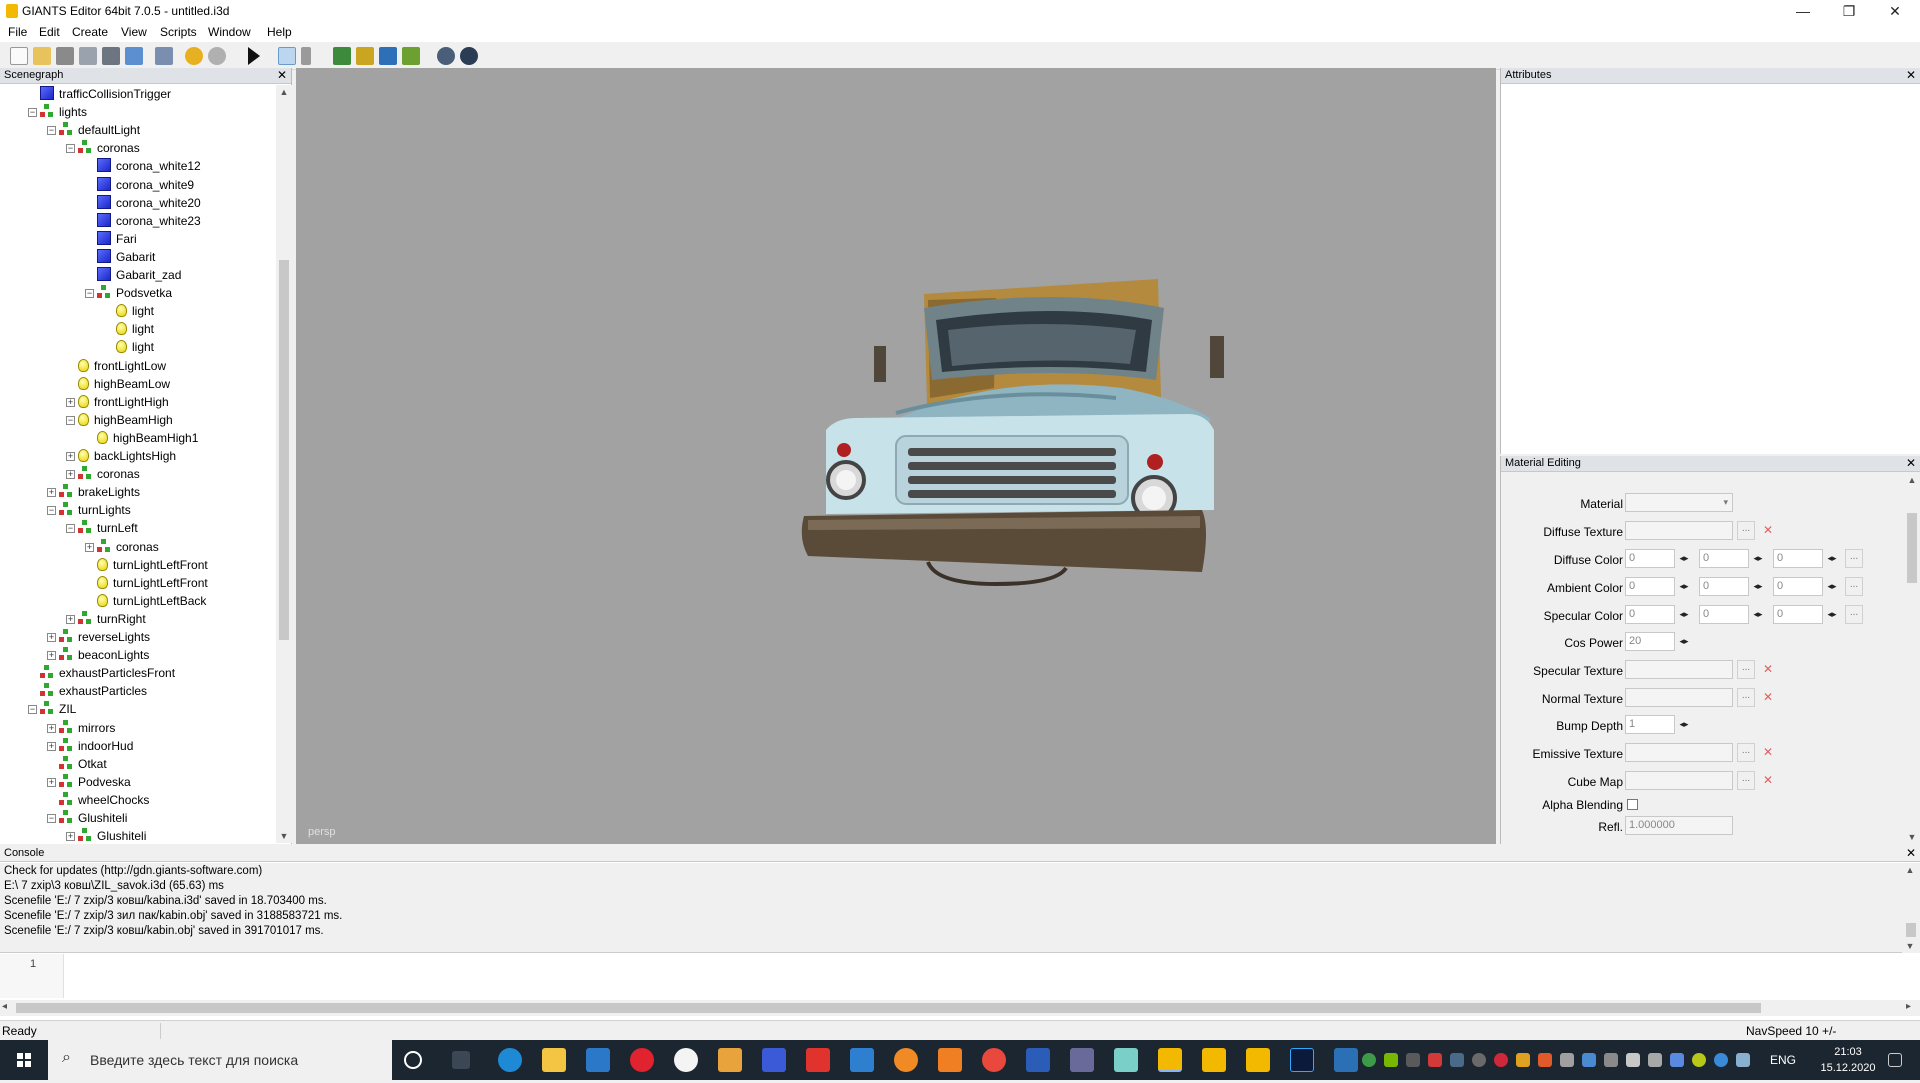  Describe the element at coordinates (1501, 1060) in the screenshot. I see `opera-tray-icon` at that location.